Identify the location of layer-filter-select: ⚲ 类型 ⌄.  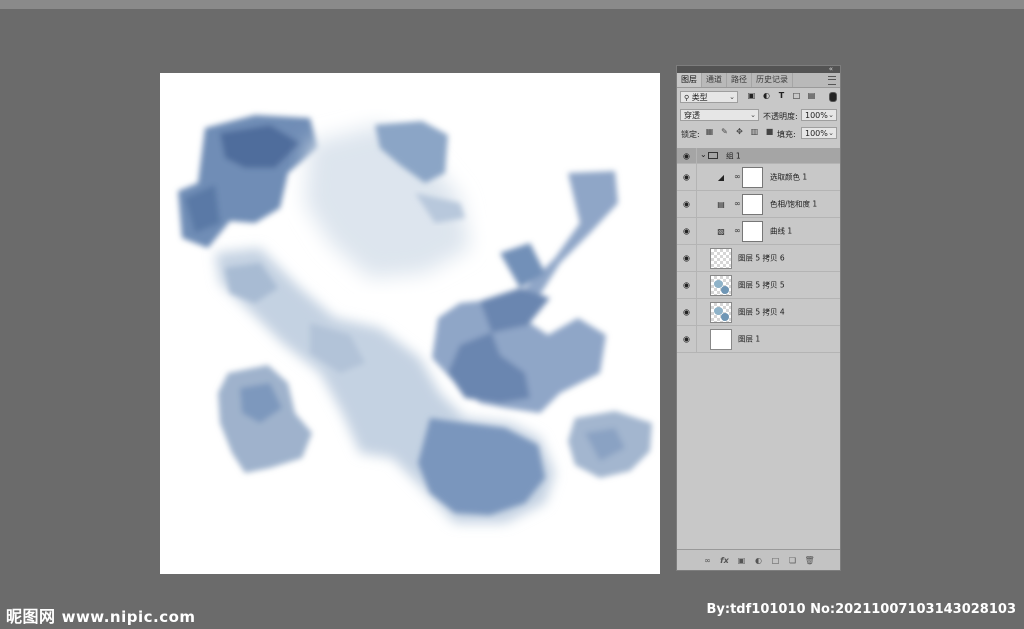
(709, 97).